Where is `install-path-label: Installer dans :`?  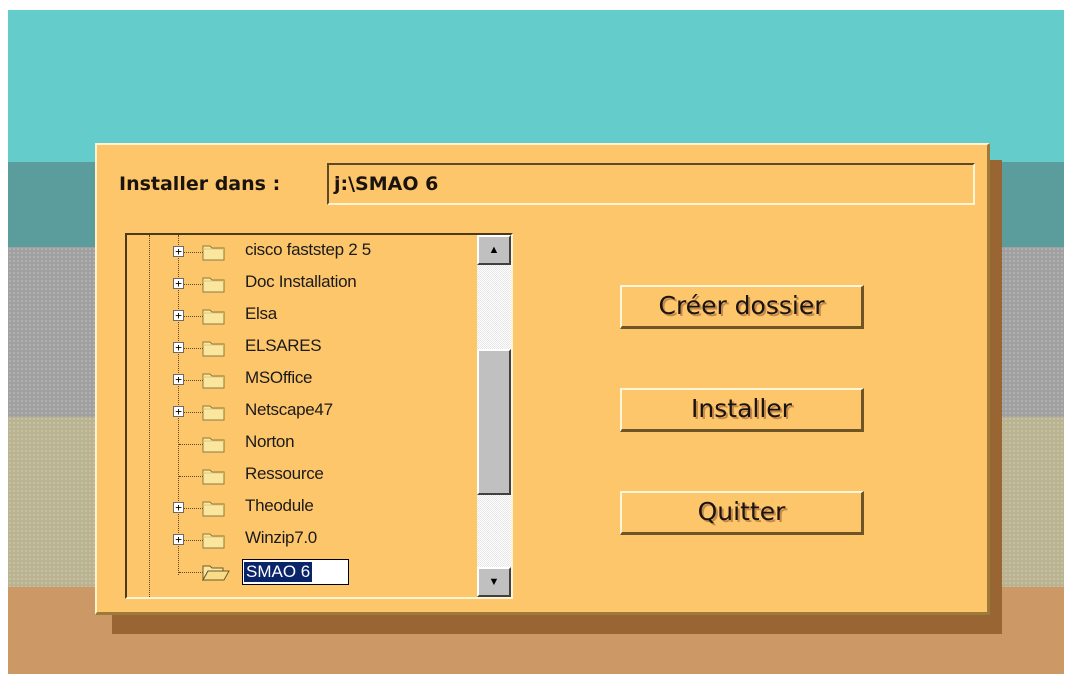 install-path-label: Installer dans : is located at coordinates (200, 184).